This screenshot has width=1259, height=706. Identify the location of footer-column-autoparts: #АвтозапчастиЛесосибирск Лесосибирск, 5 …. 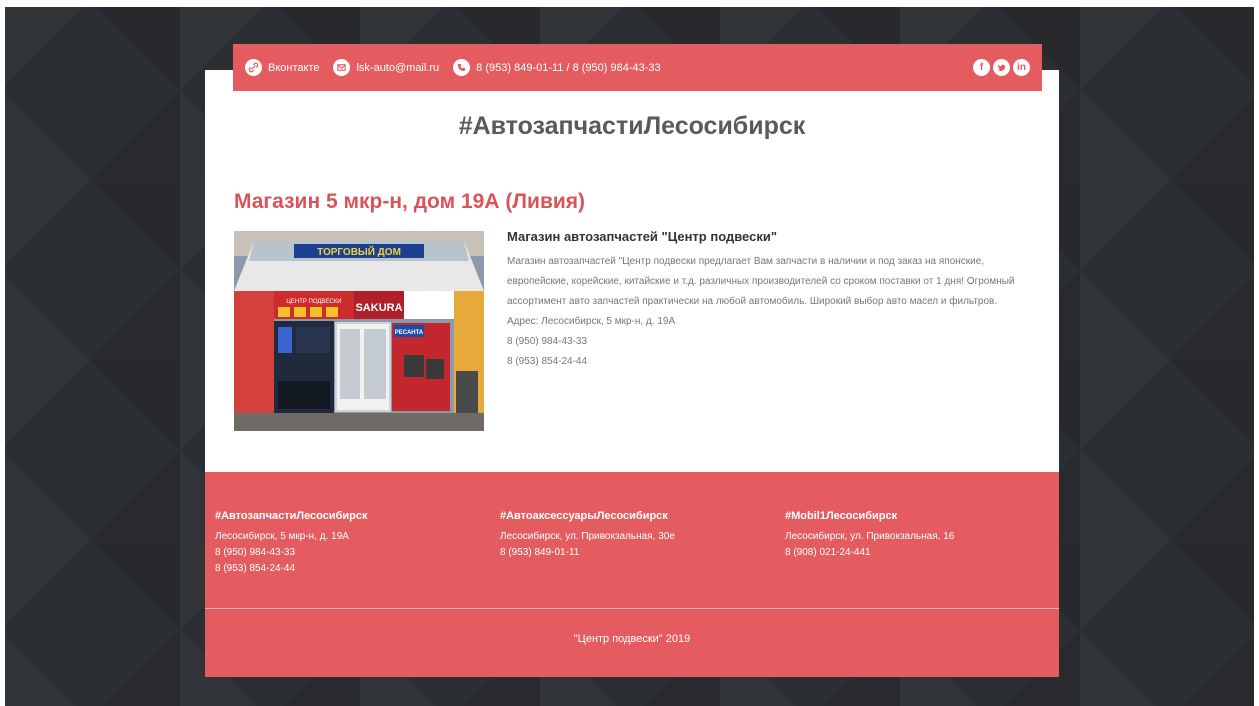
(350, 543).